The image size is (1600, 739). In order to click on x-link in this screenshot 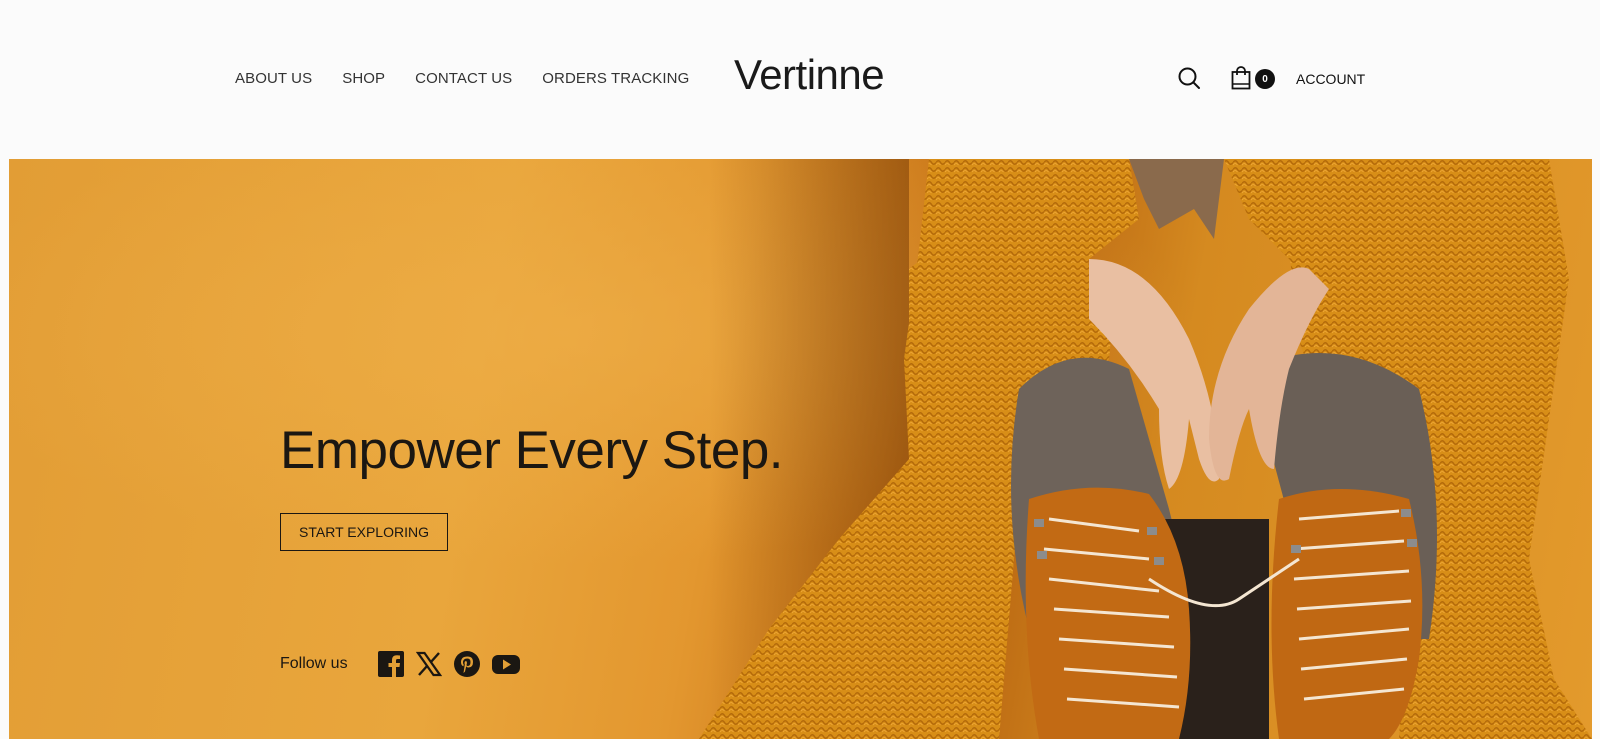, I will do `click(428, 664)`.